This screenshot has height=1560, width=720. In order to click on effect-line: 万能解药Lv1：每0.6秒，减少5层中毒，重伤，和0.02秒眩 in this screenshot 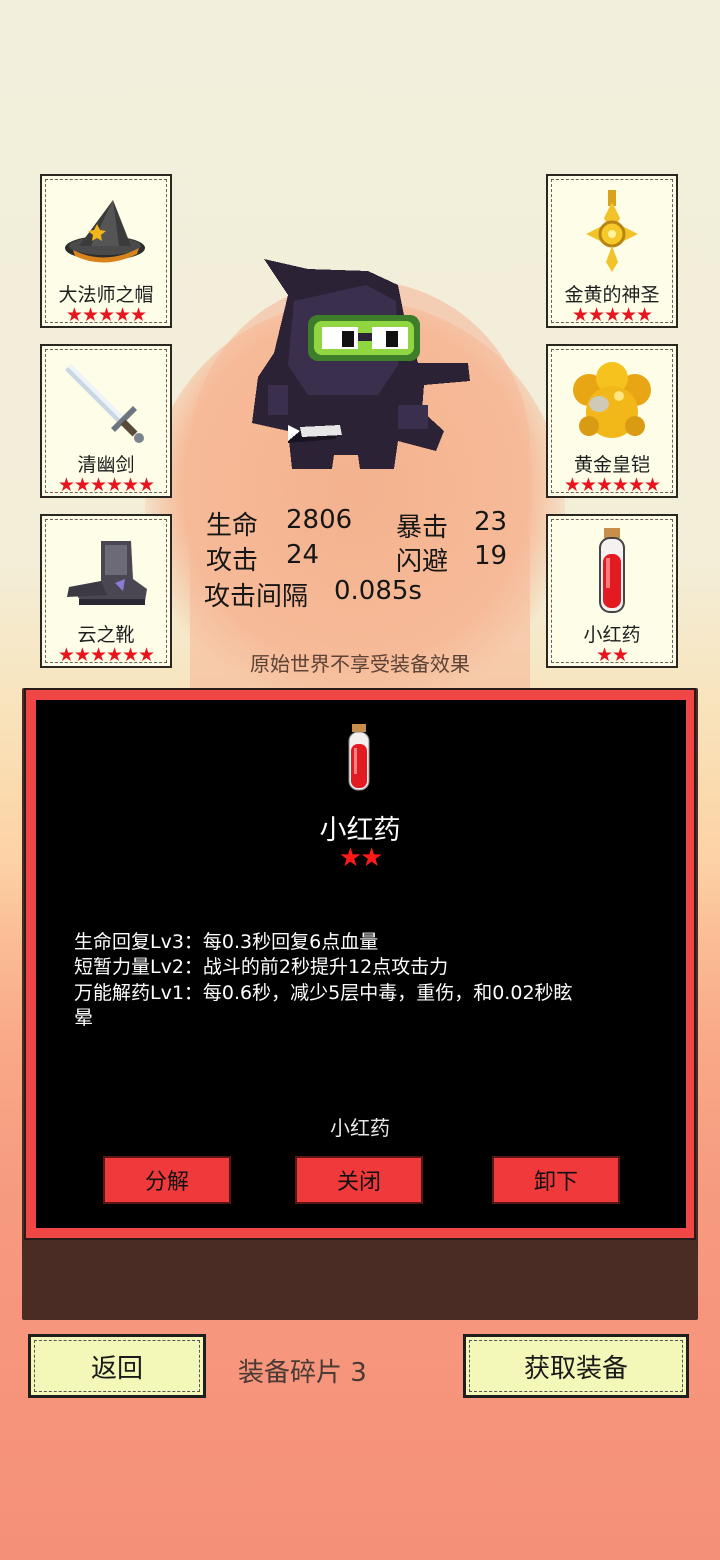, I will do `click(323, 993)`.